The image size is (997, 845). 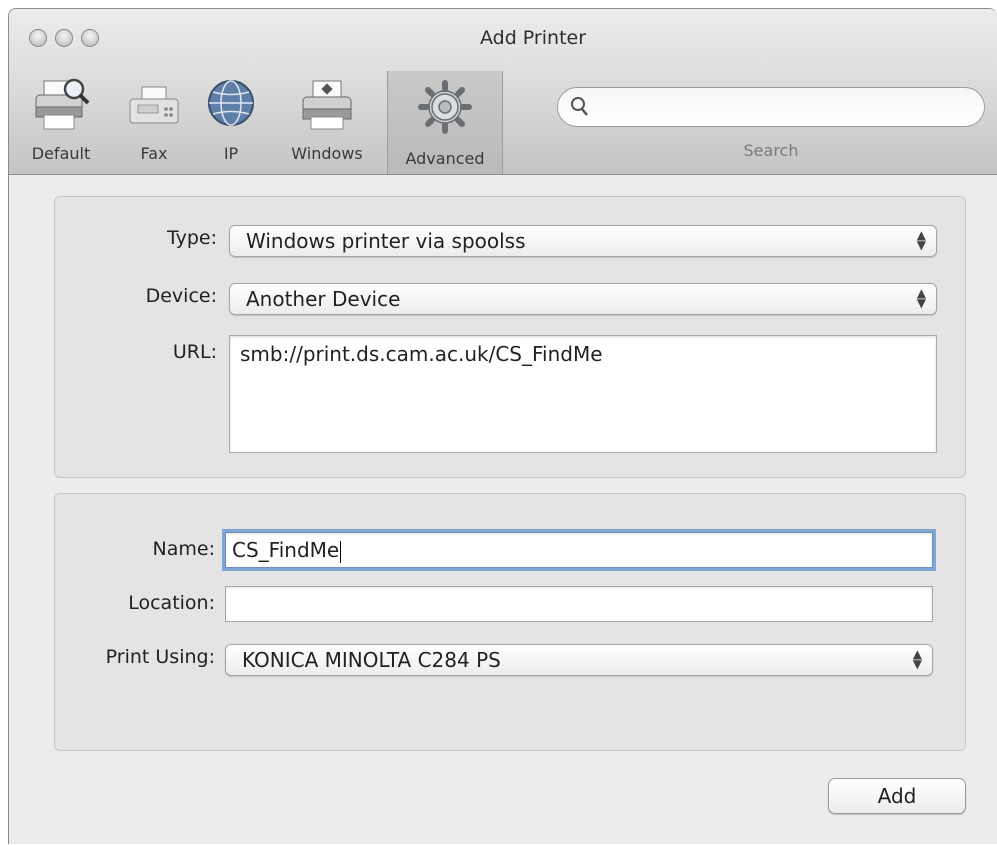 What do you see at coordinates (171, 603) in the screenshot?
I see `location-label: Location:` at bounding box center [171, 603].